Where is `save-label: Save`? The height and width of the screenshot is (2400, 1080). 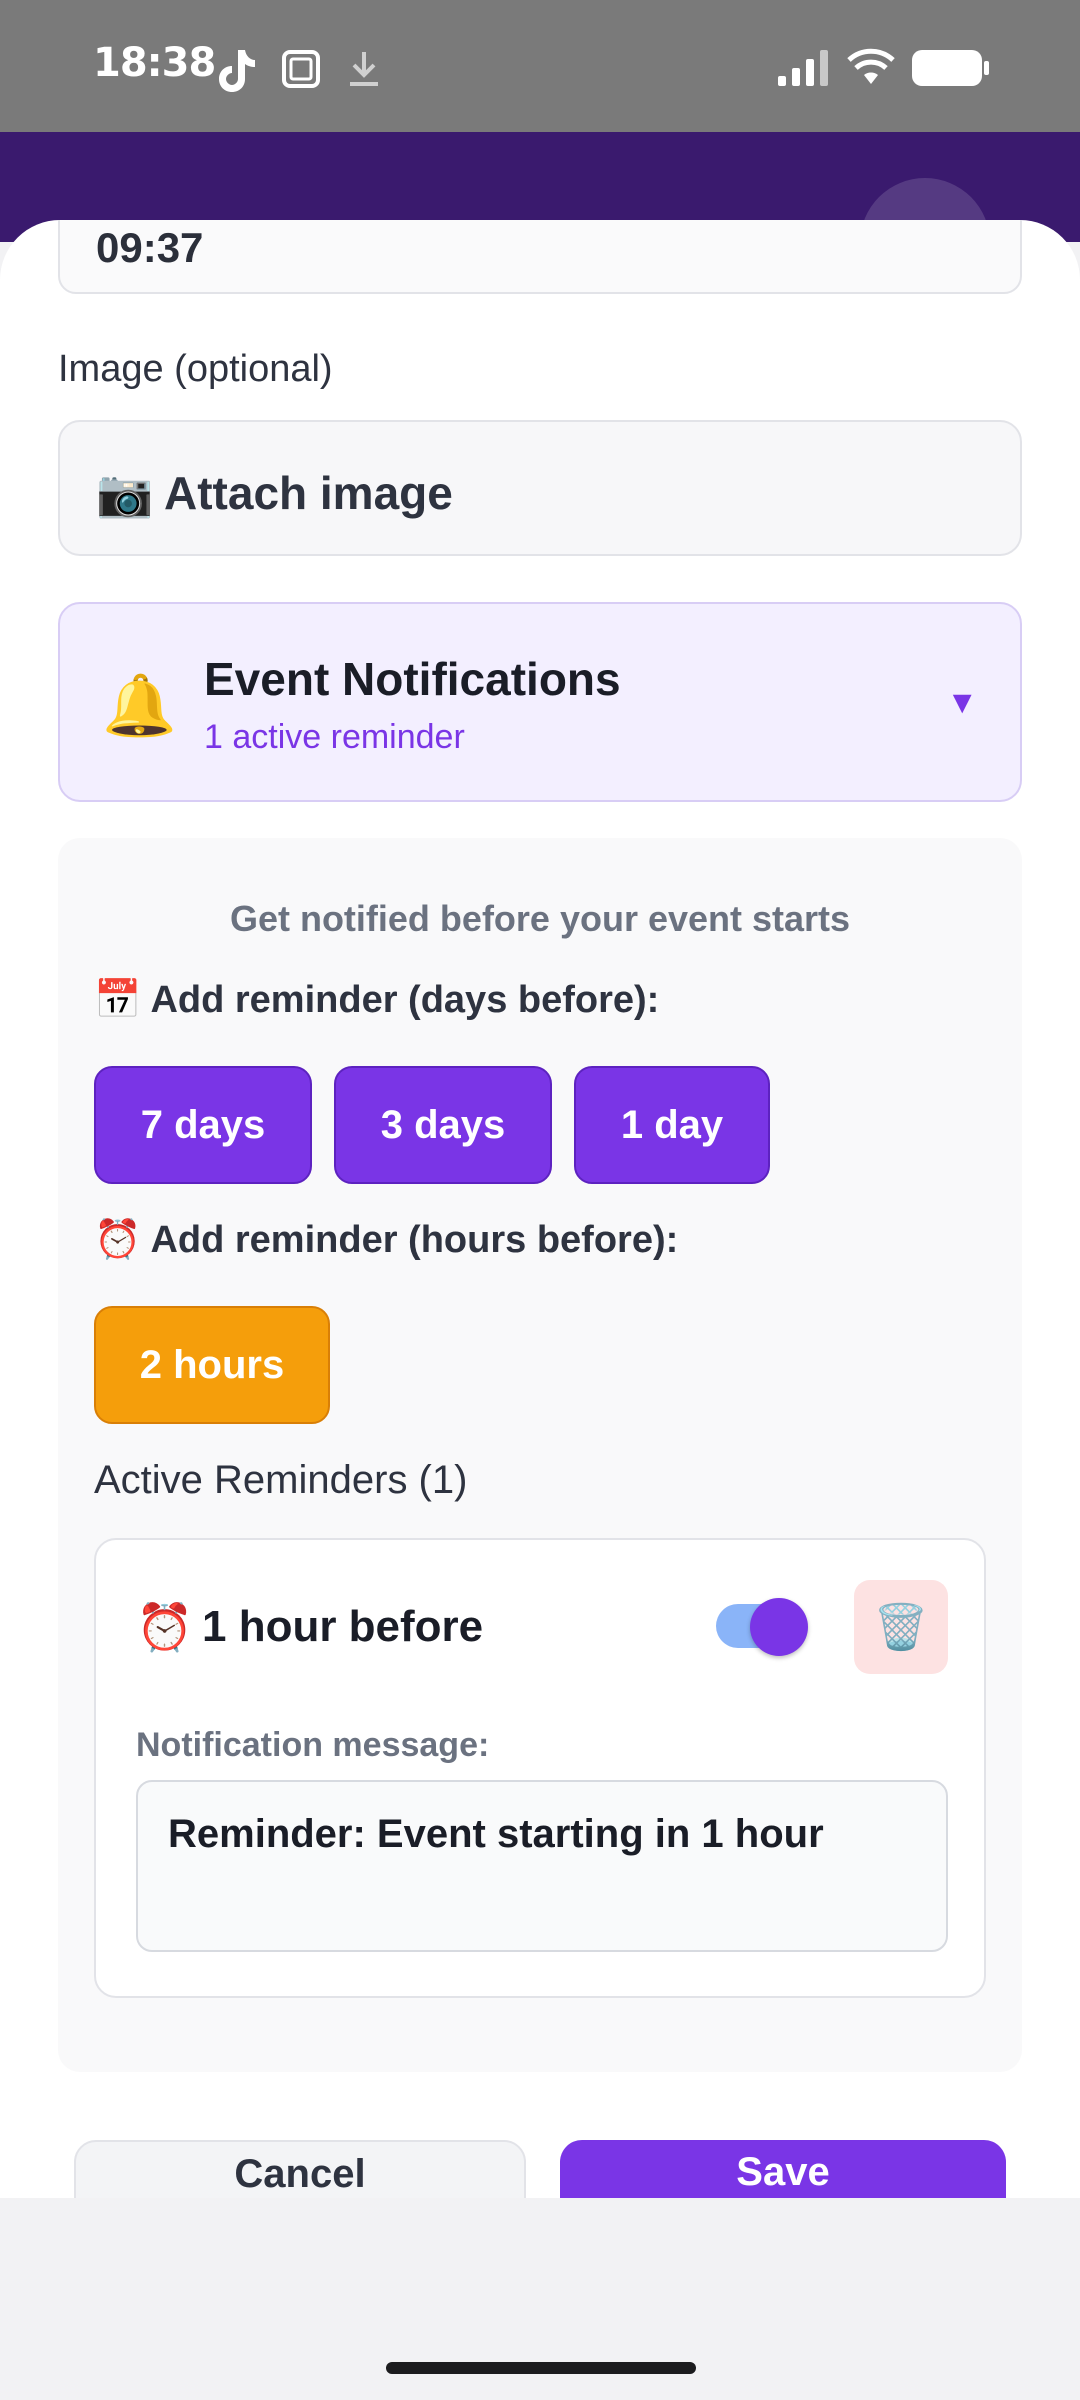
save-label: Save is located at coordinates (783, 2172).